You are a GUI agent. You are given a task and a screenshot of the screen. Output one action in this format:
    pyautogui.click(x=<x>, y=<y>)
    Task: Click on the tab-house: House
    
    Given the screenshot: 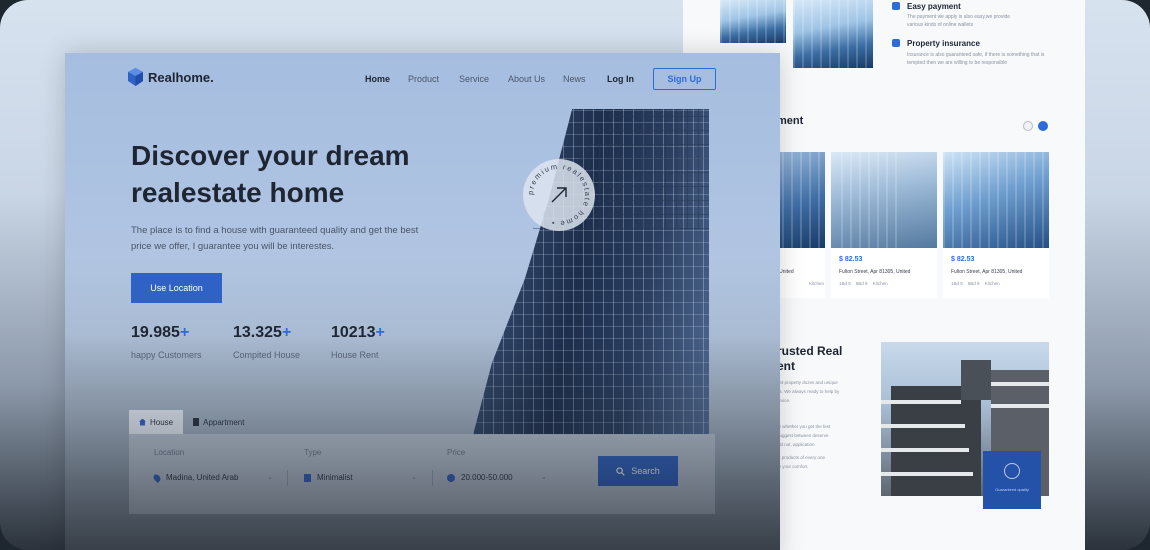 What is the action you would take?
    pyautogui.click(x=156, y=422)
    